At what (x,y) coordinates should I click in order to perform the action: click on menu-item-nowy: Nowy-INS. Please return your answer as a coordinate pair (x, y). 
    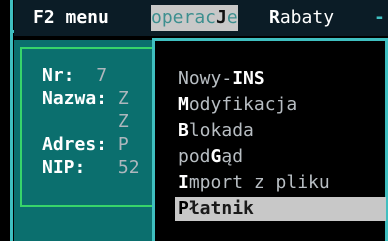
    Looking at the image, I should click on (221, 79).